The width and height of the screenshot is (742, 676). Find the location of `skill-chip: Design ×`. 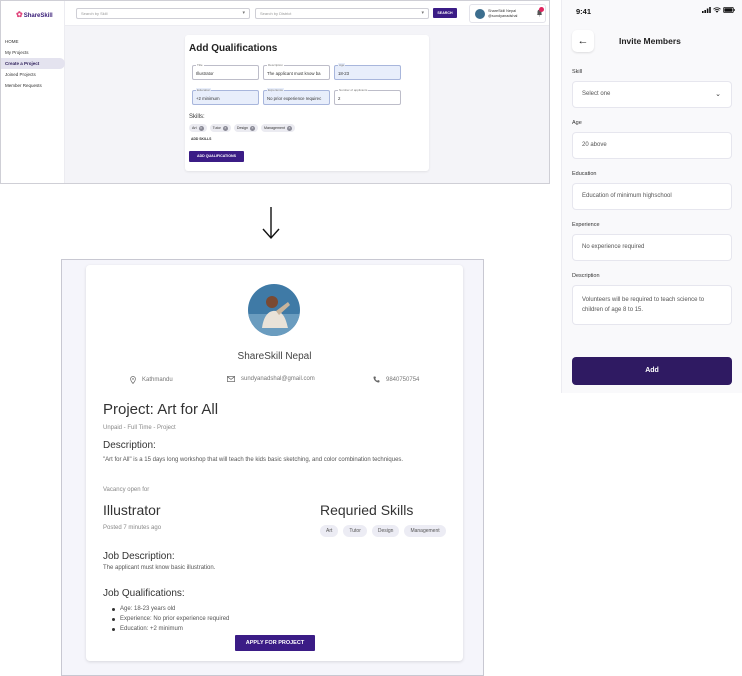

skill-chip: Design × is located at coordinates (246, 128).